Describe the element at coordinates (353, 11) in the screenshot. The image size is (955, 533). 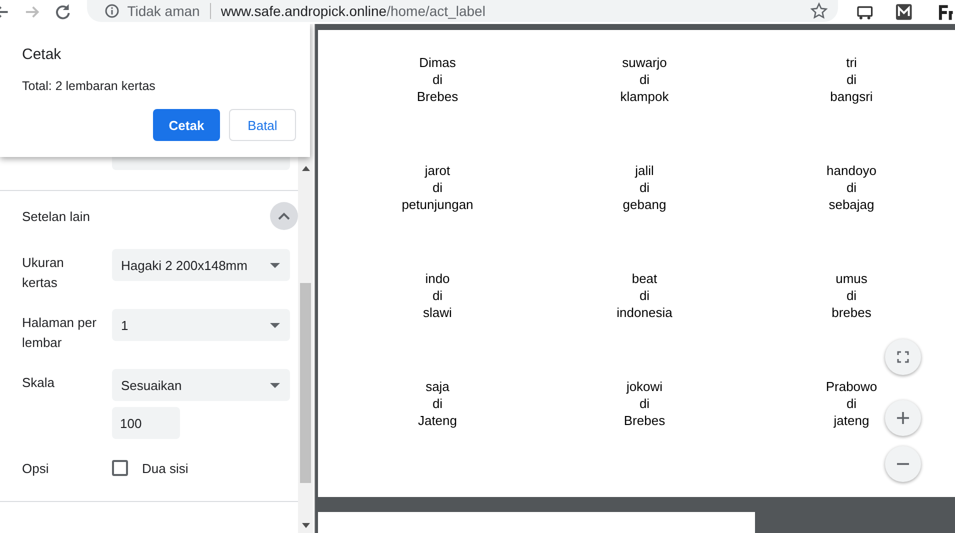
I see `url-text: www.safe.andropick.online/home/act_label` at that location.